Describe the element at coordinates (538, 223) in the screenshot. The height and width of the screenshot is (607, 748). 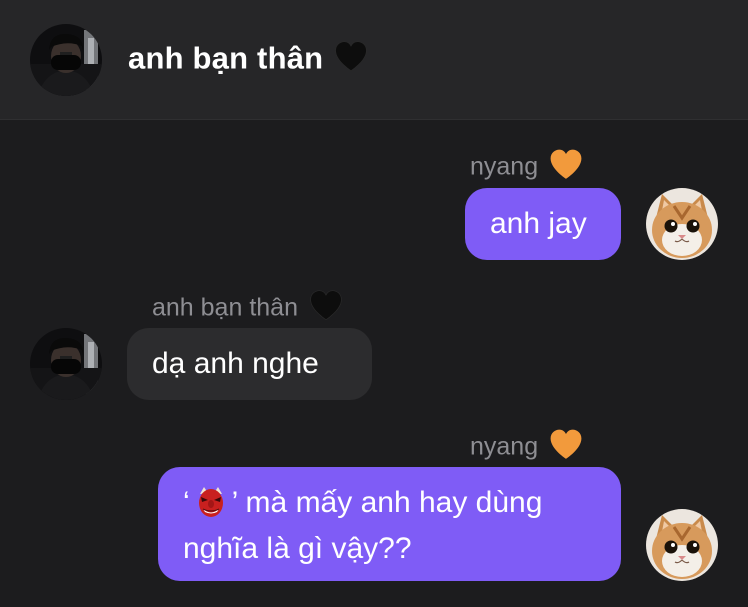
I see `message-text: anh jay` at that location.